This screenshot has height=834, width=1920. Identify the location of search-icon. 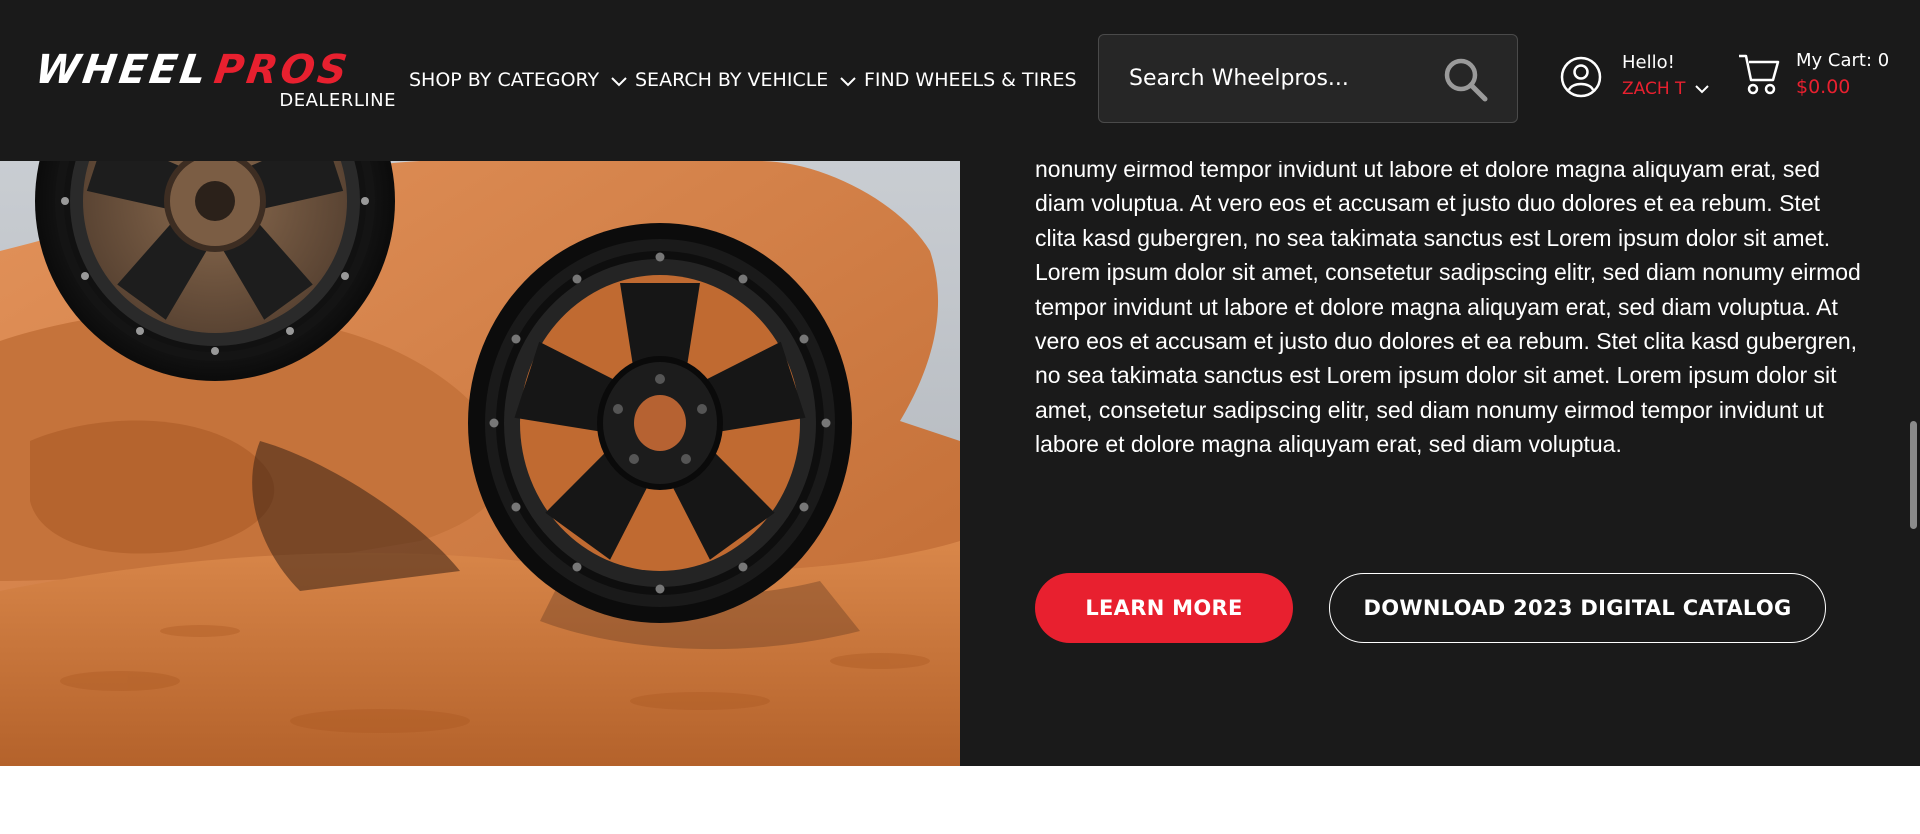
(1465, 79).